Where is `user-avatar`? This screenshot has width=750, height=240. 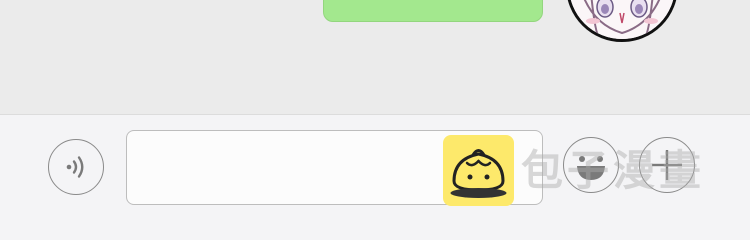 user-avatar is located at coordinates (622, 21).